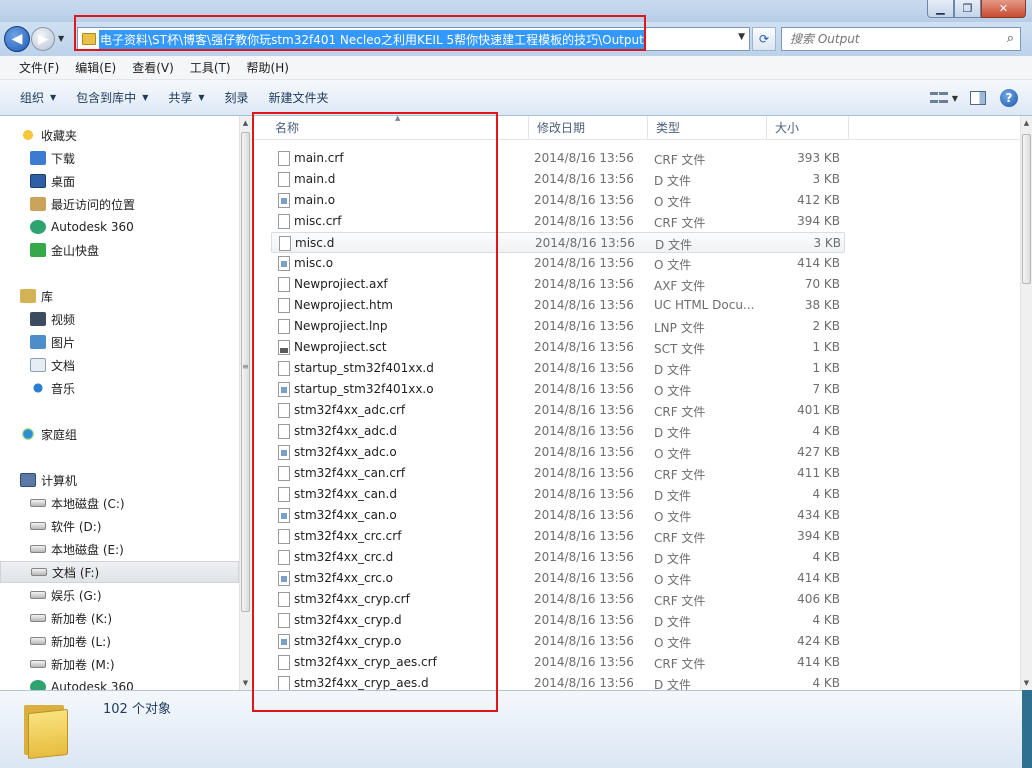 This screenshot has height=768, width=1032. I want to click on file-row: stm32f4xx_can.d 2014/8/16 13:56 D 文件 4 KB, so click(558, 494).